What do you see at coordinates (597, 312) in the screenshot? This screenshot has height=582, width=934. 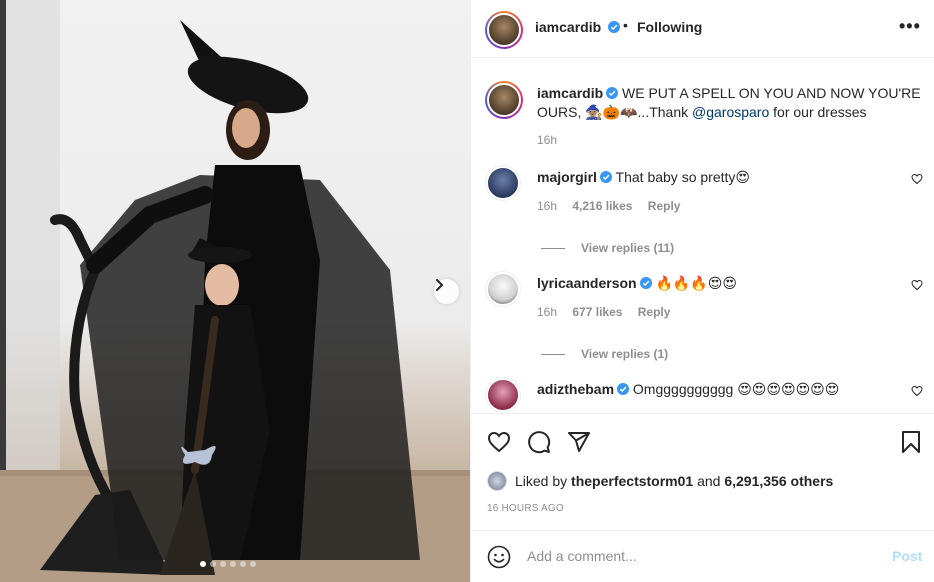 I see `comment-likes: 677 likes` at bounding box center [597, 312].